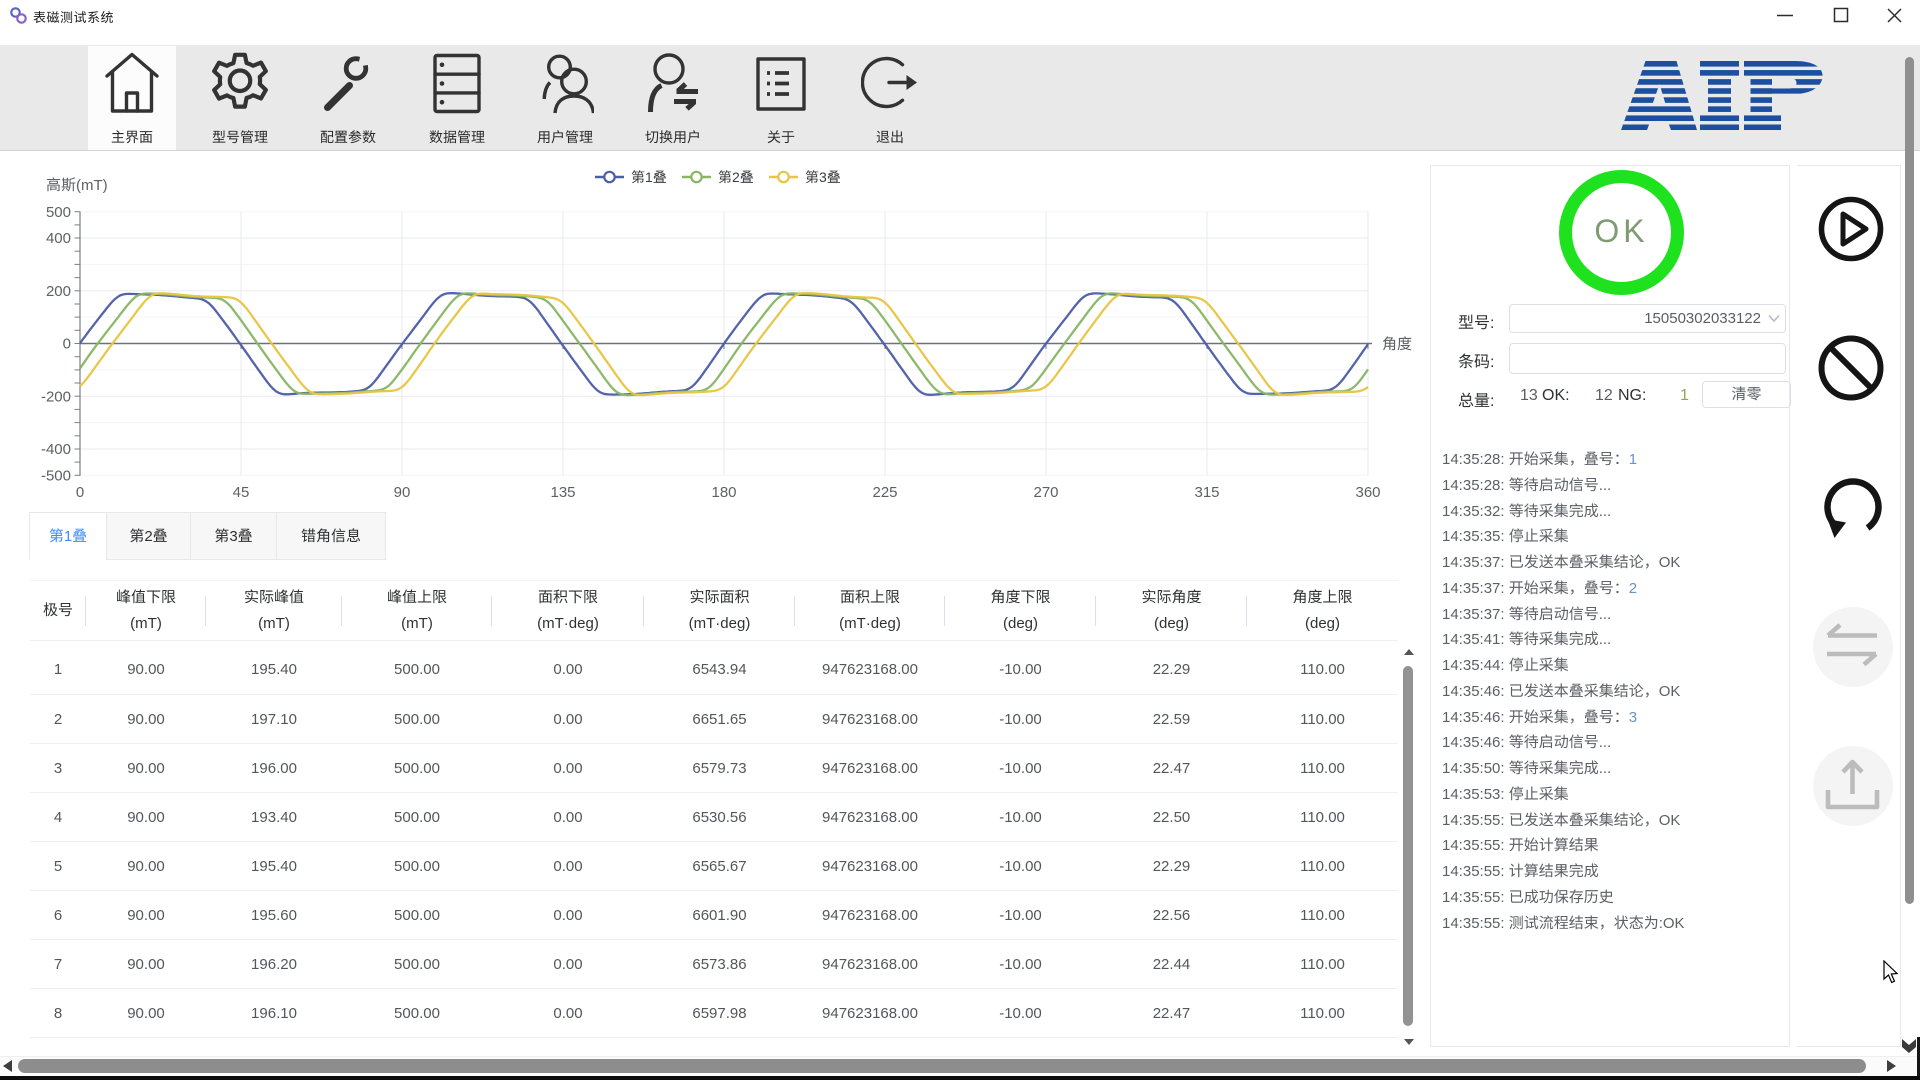 The height and width of the screenshot is (1080, 1920). What do you see at coordinates (58, 212) in the screenshot?
I see `svg-text: 500` at bounding box center [58, 212].